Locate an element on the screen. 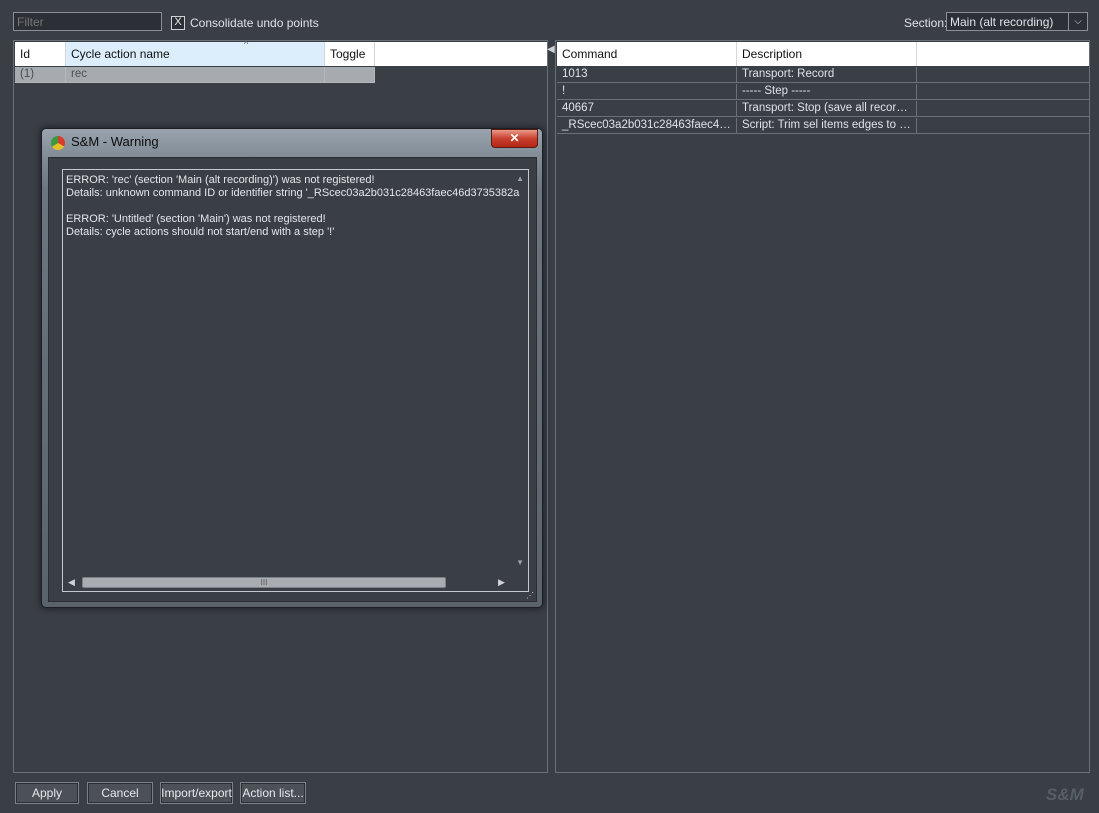 Image resolution: width=1099 pixels, height=813 pixels. section-dropdown-value: Main (alt recording) is located at coordinates (1002, 22).